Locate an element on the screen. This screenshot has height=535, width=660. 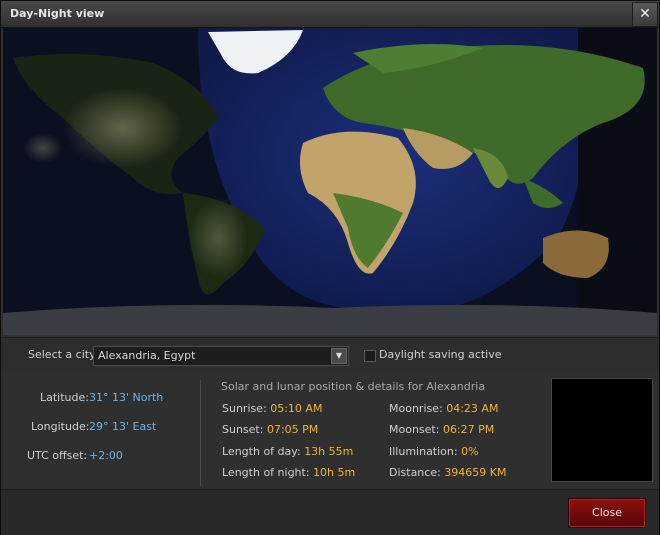
distance-value: 394659 KM is located at coordinates (475, 472).